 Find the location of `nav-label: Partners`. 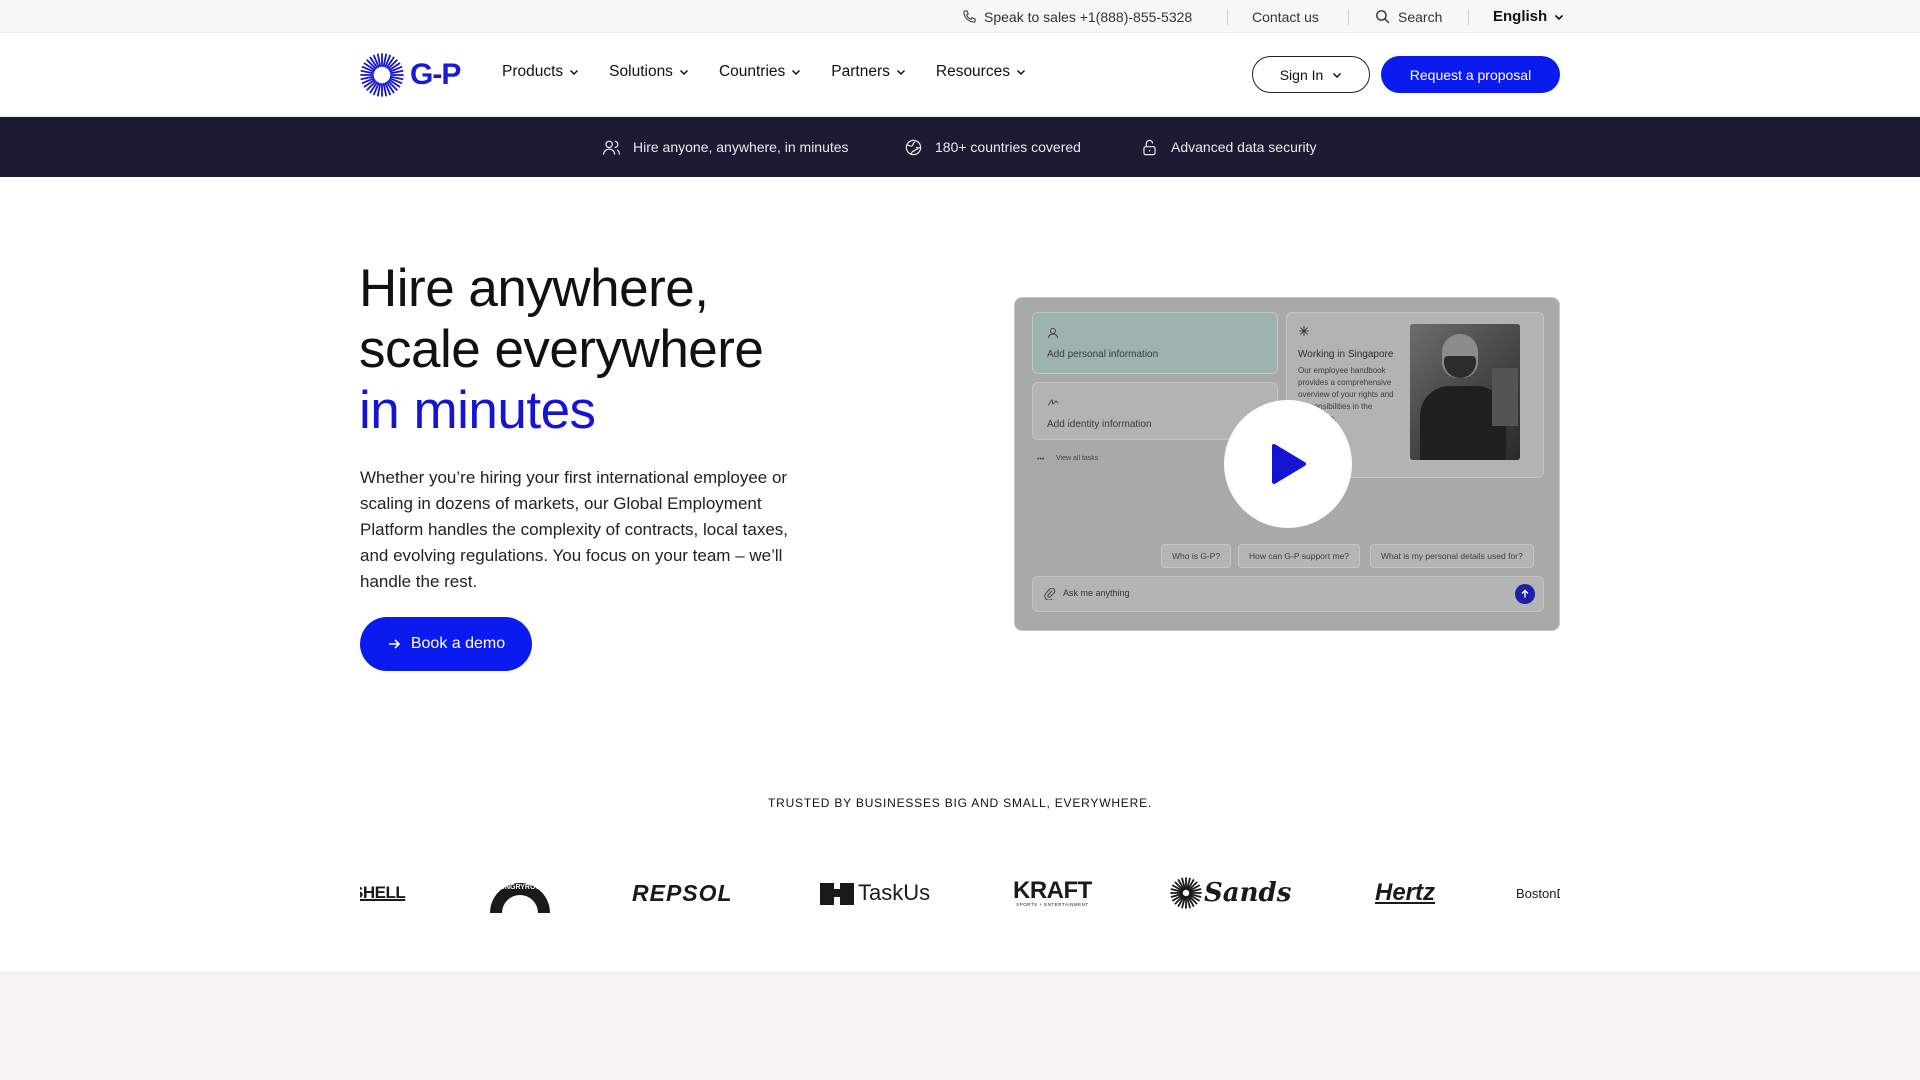

nav-label: Partners is located at coordinates (860, 71).